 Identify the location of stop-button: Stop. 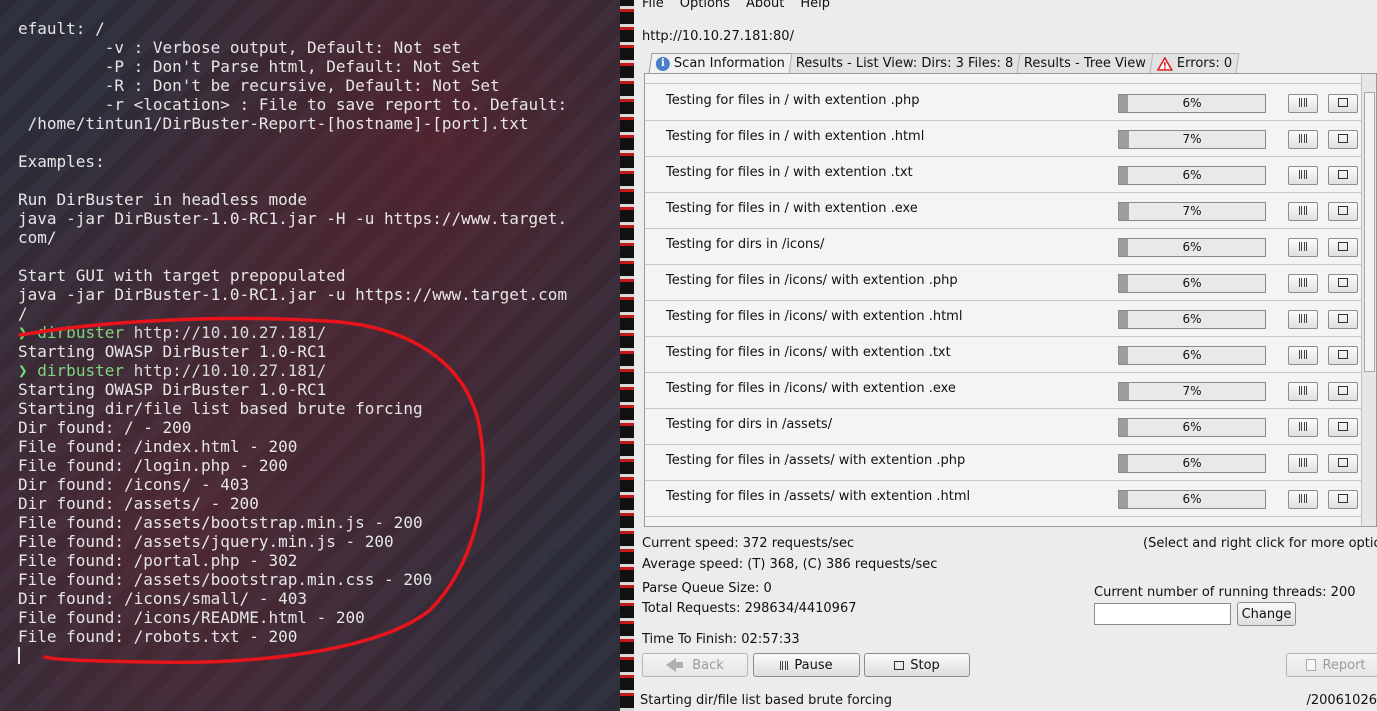
(917, 665).